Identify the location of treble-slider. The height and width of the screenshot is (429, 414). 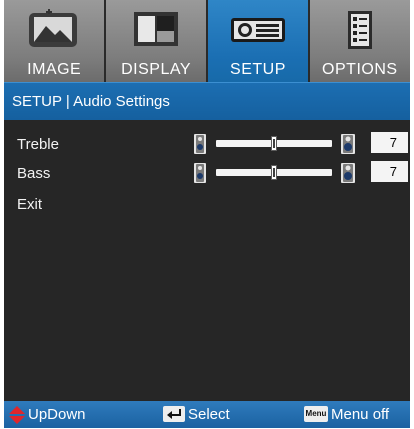
(274, 143).